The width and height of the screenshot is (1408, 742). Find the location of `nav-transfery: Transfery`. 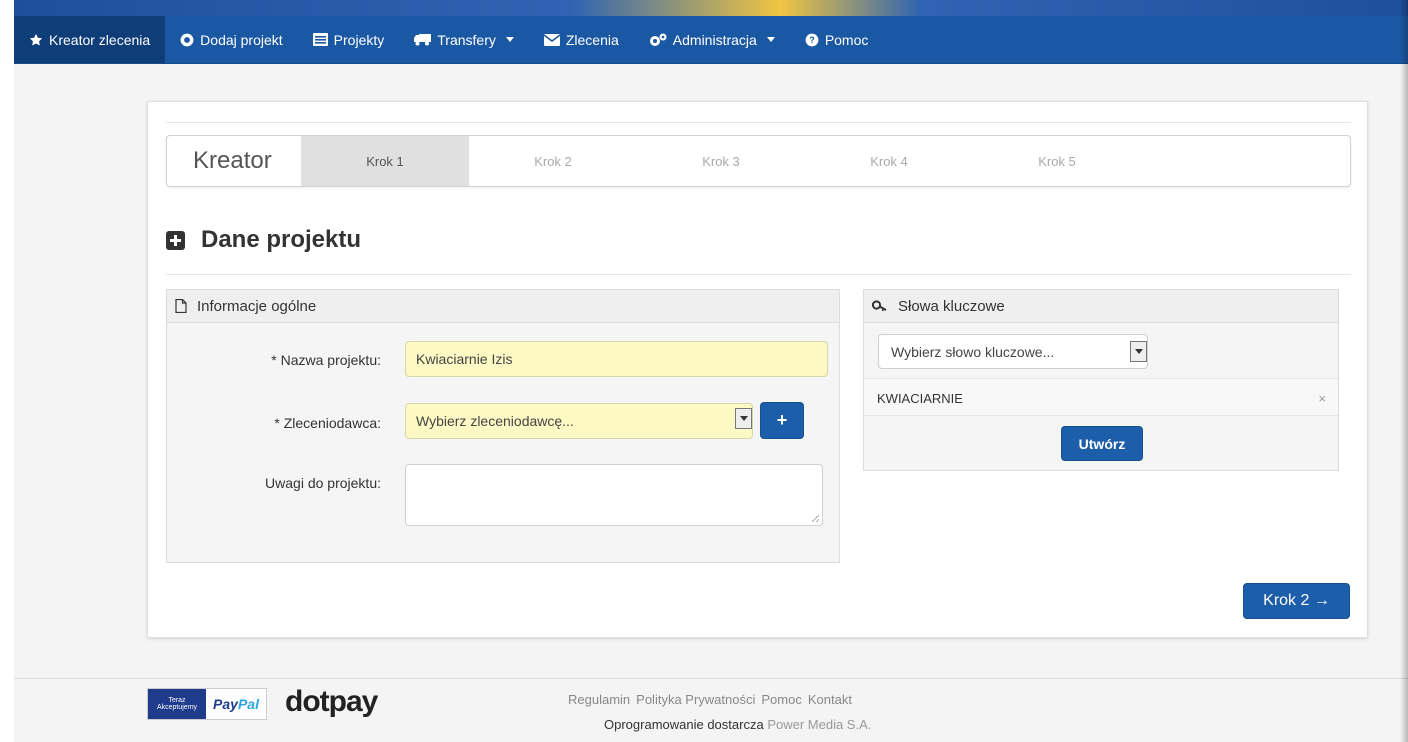

nav-transfery: Transfery is located at coordinates (464, 39).